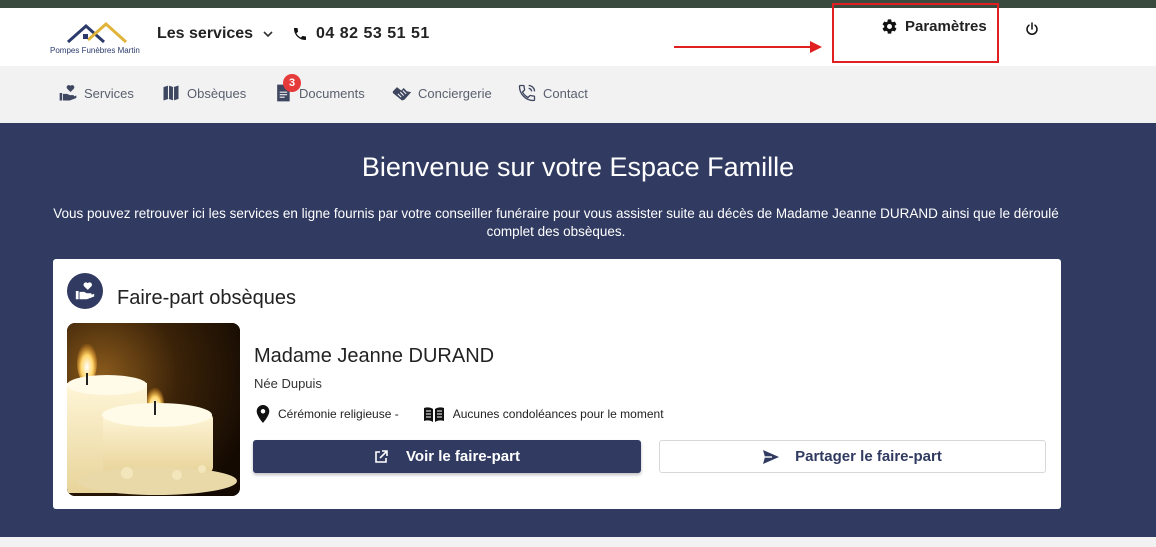 The height and width of the screenshot is (547, 1156). What do you see at coordinates (868, 456) in the screenshot?
I see `share-notice-label: Partager le faire-part` at bounding box center [868, 456].